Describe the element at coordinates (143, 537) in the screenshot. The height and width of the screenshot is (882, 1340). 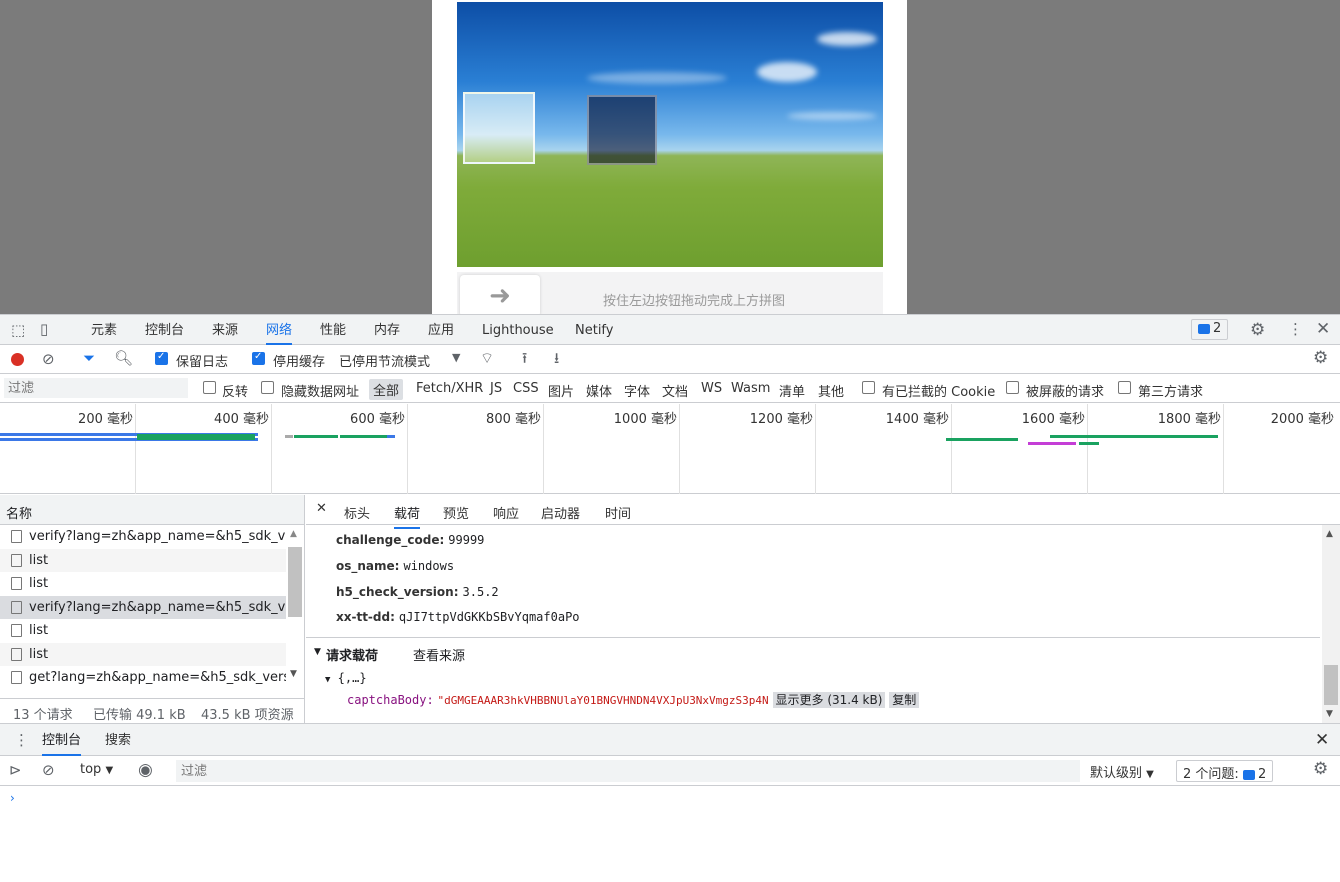
I see `request-row: verify?lang=zh&app_name=&h5_sdk_version` at that location.